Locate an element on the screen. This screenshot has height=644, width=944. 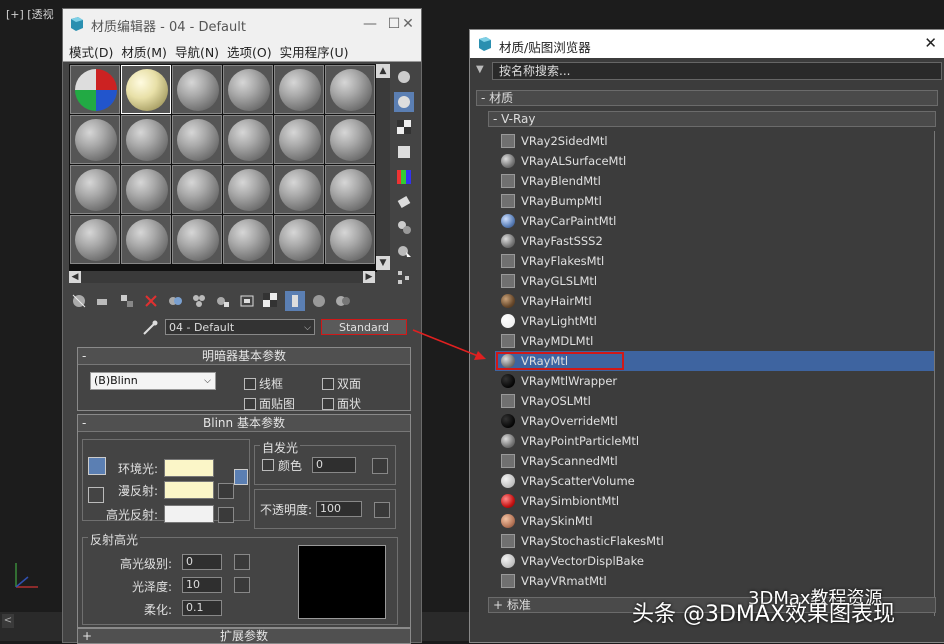
scroll-up-arrow-icon: ▲ is located at coordinates (383, 71).